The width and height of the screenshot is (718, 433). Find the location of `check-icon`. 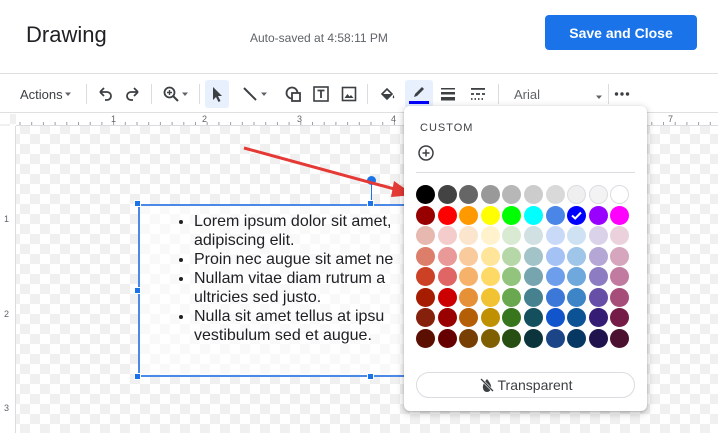

check-icon is located at coordinates (576, 215).